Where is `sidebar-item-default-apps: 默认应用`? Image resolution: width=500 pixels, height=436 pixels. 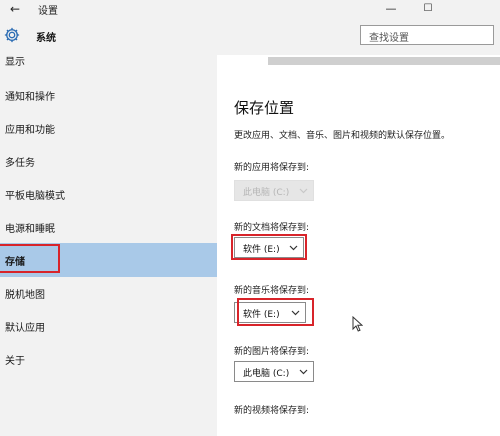 sidebar-item-default-apps: 默认应用 is located at coordinates (108, 329).